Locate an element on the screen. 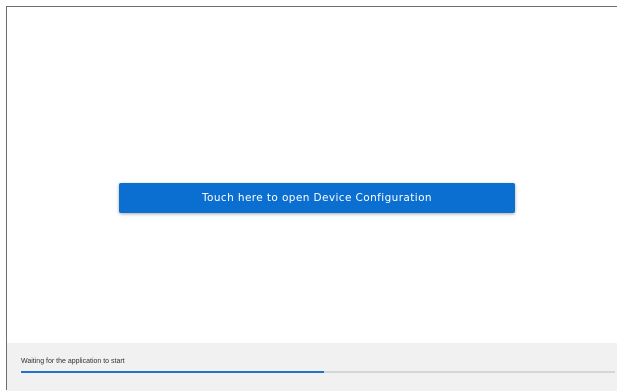 The image size is (617, 391). open-device-configuration-button: Touch here to open Device Configuration is located at coordinates (317, 198).